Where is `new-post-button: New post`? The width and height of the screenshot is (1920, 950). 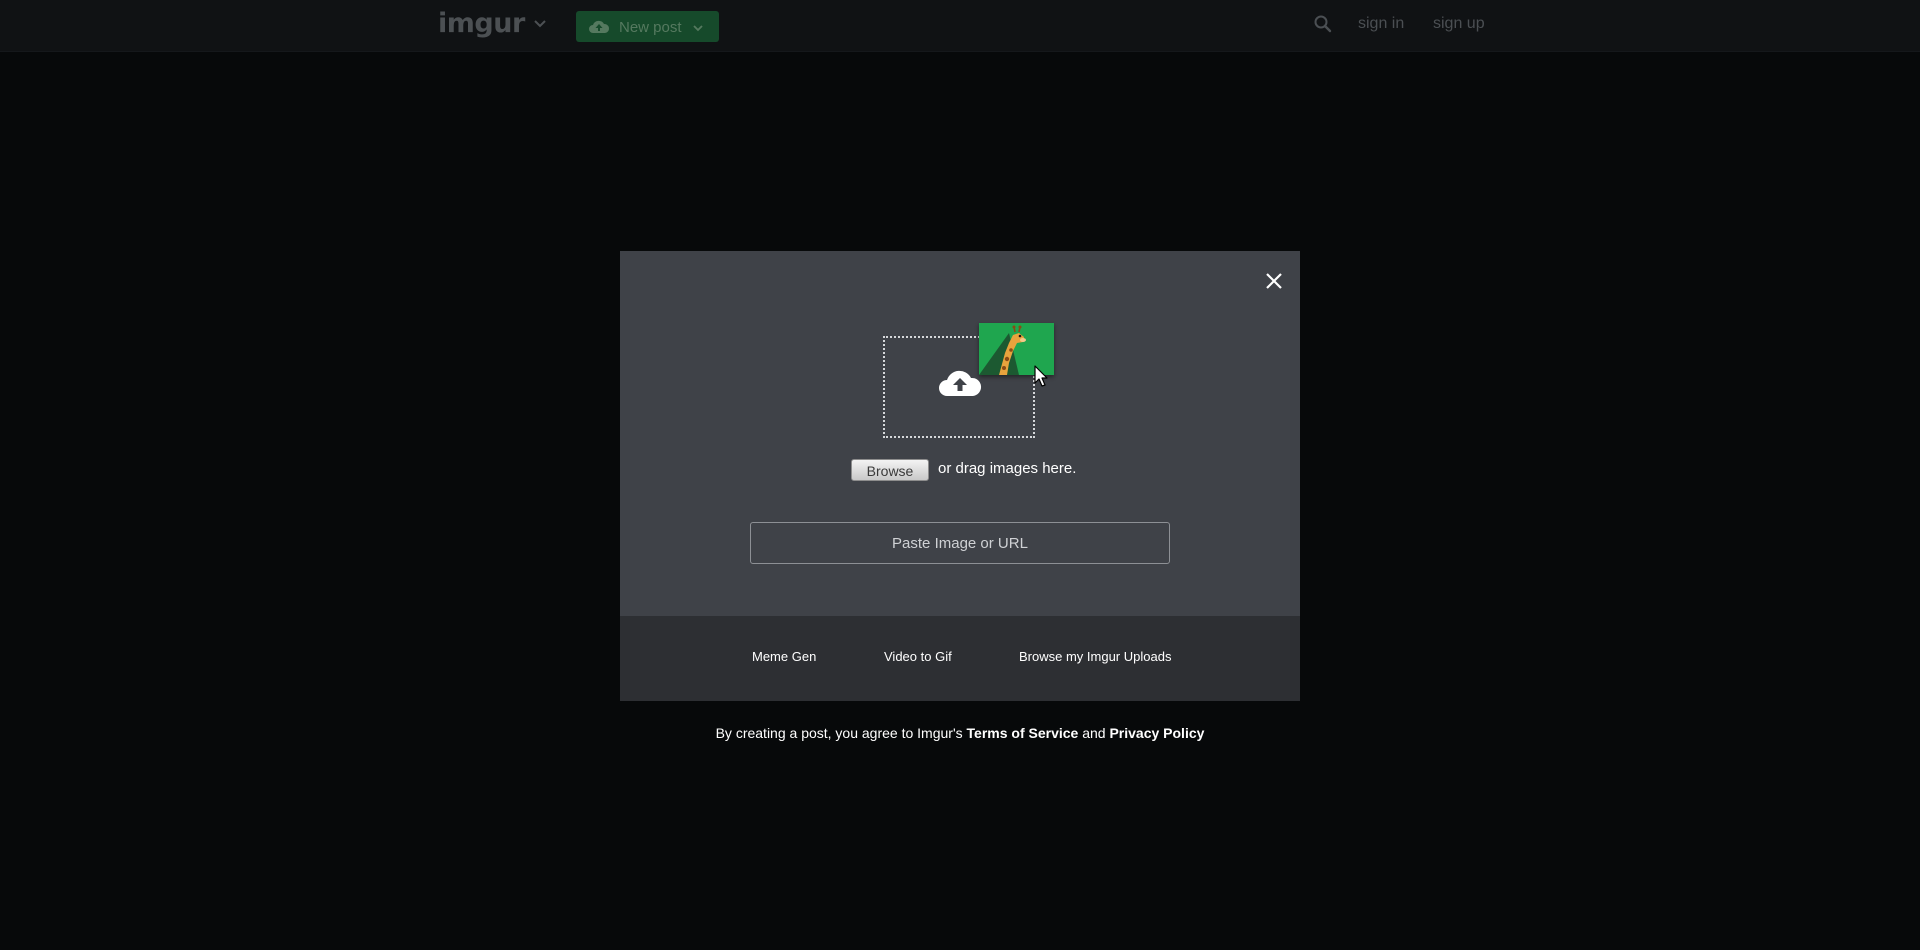 new-post-button: New post is located at coordinates (647, 26).